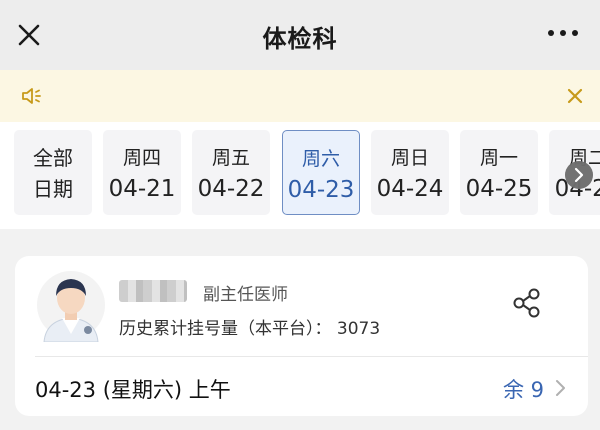  What do you see at coordinates (300, 96) in the screenshot?
I see `notice-banner` at bounding box center [300, 96].